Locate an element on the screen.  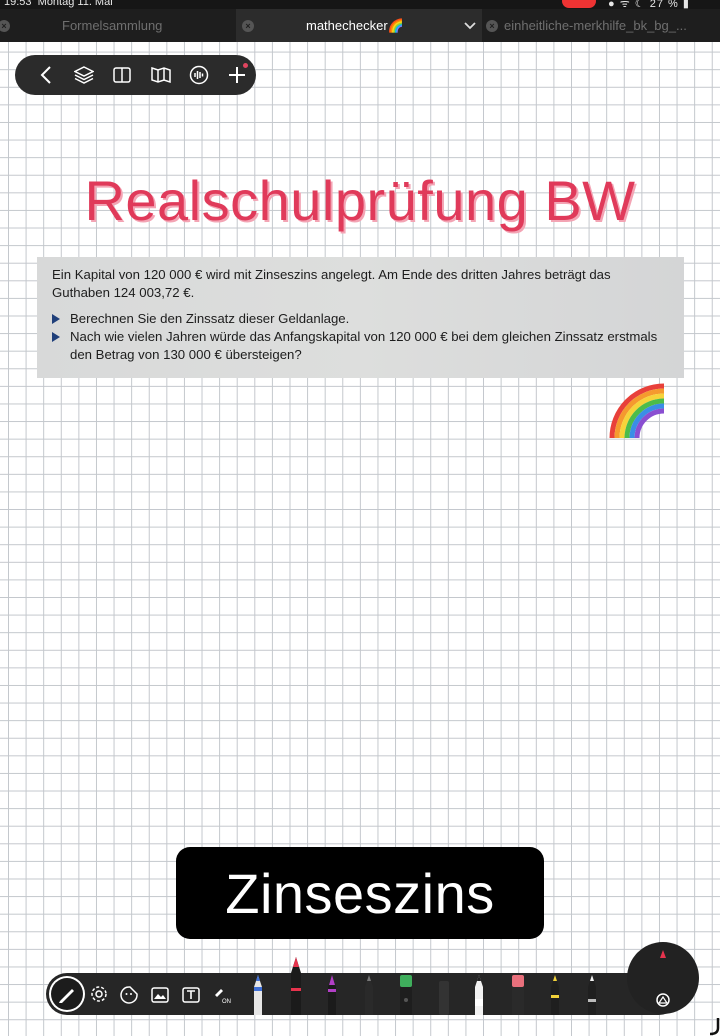
text-icon is located at coordinates (191, 995).